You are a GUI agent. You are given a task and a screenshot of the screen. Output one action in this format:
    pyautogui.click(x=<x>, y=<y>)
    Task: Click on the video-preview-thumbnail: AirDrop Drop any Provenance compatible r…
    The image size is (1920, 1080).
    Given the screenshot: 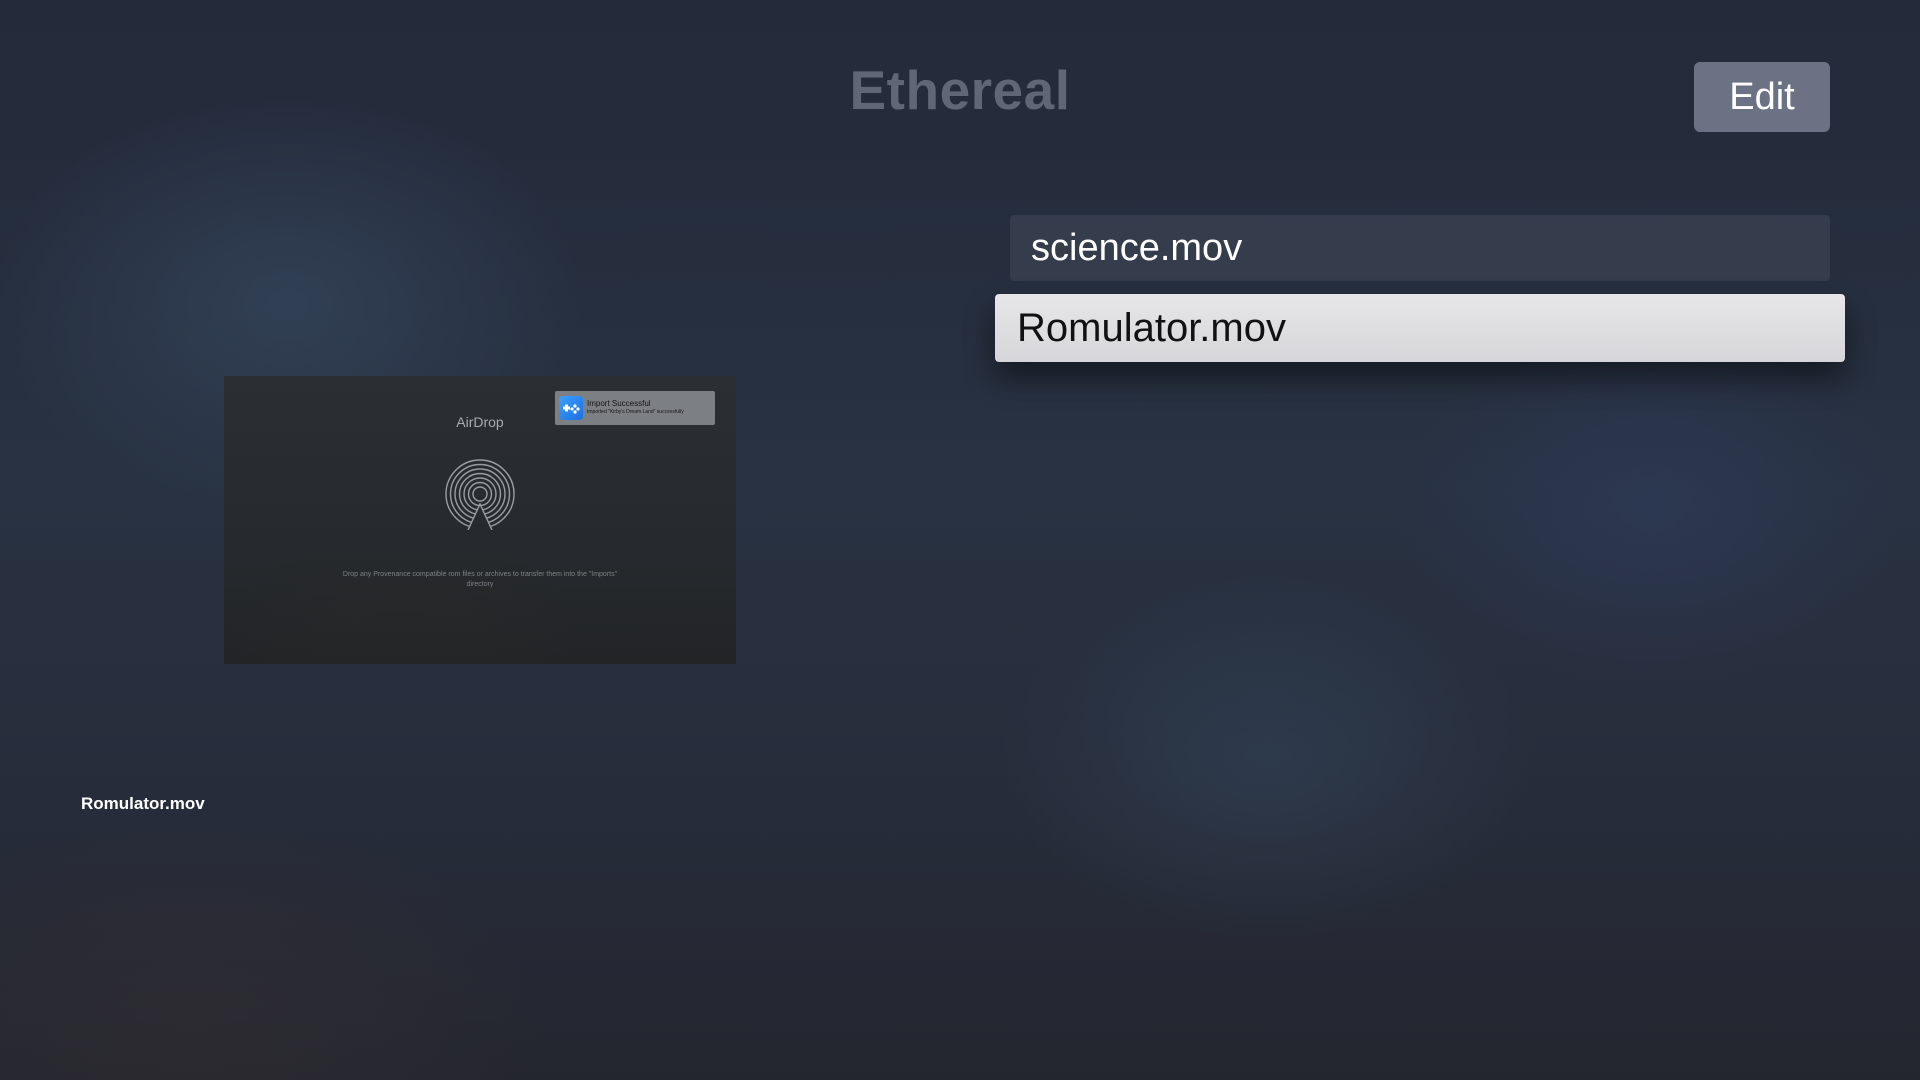 What is the action you would take?
    pyautogui.click(x=480, y=520)
    